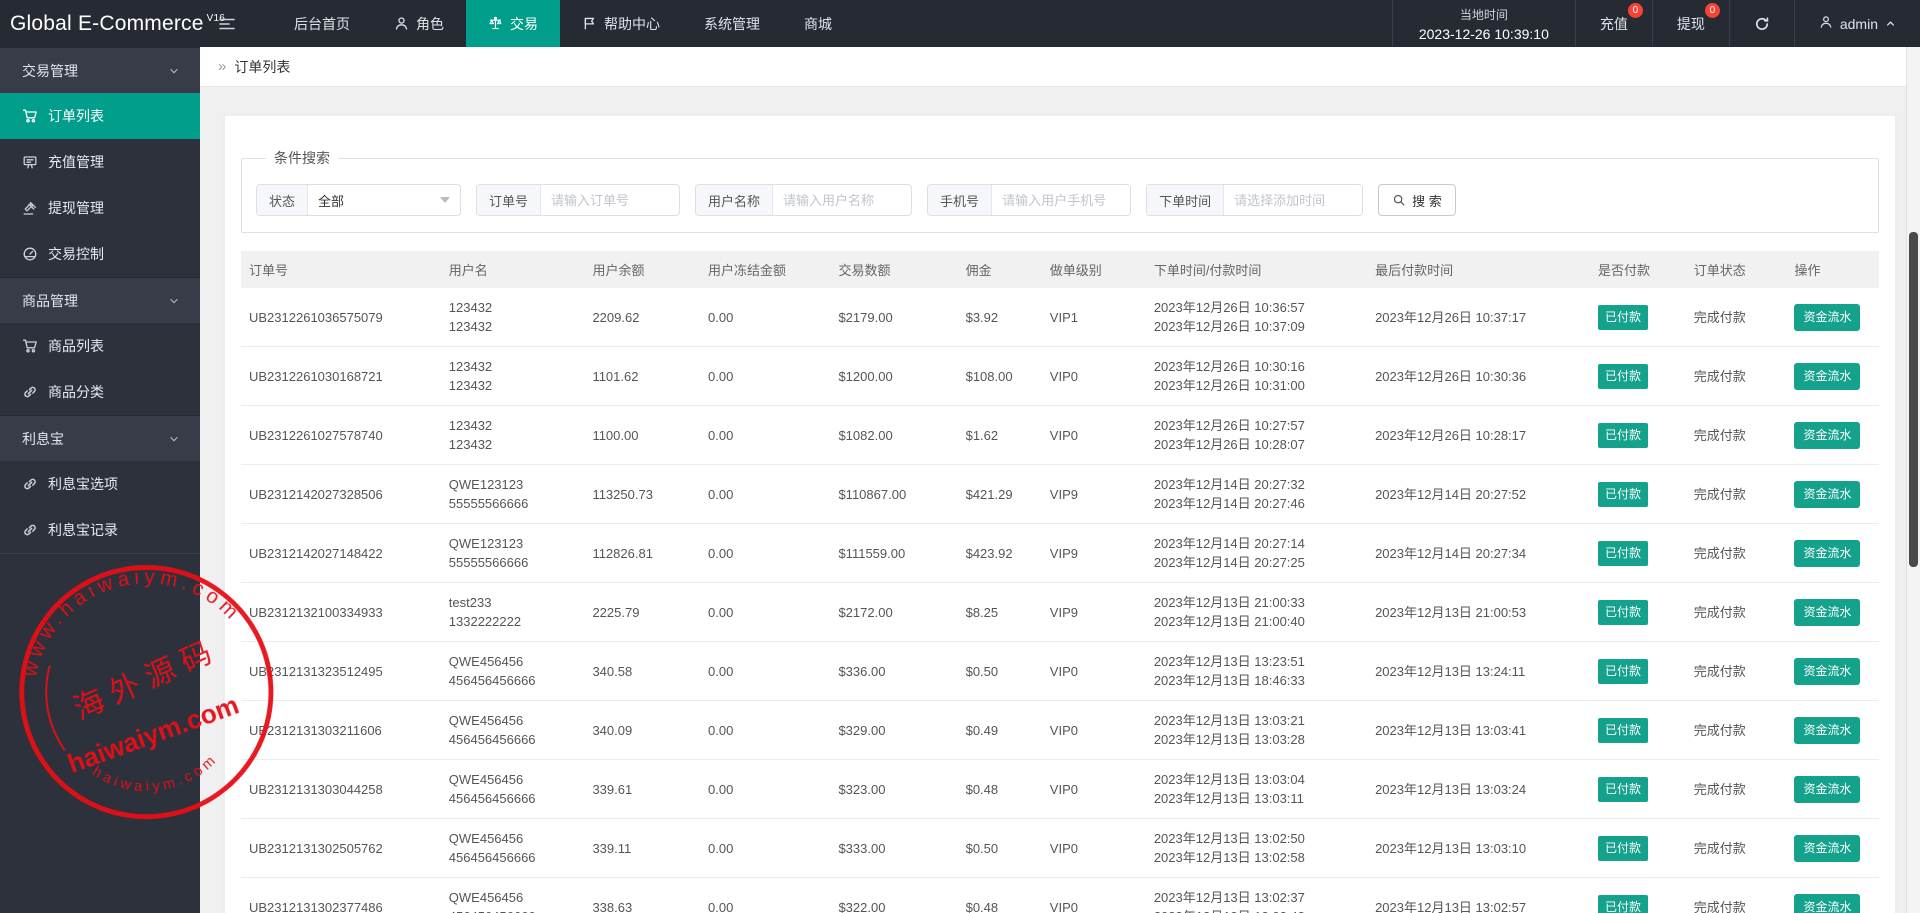 This screenshot has height=913, width=1920. What do you see at coordinates (100, 530) in the screenshot?
I see `sidebar-item-interest-records: 利息宝记录` at bounding box center [100, 530].